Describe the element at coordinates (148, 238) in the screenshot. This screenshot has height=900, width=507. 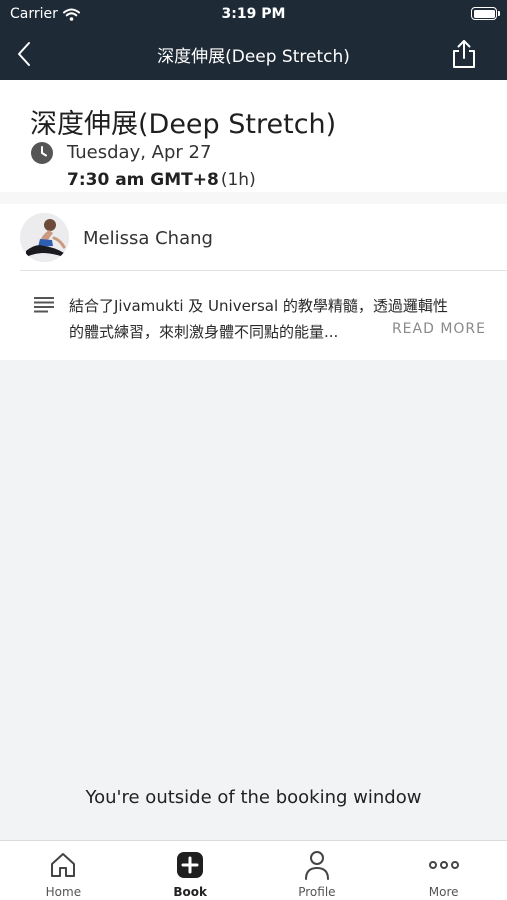
I see `teacher-name: Melissa Chang` at that location.